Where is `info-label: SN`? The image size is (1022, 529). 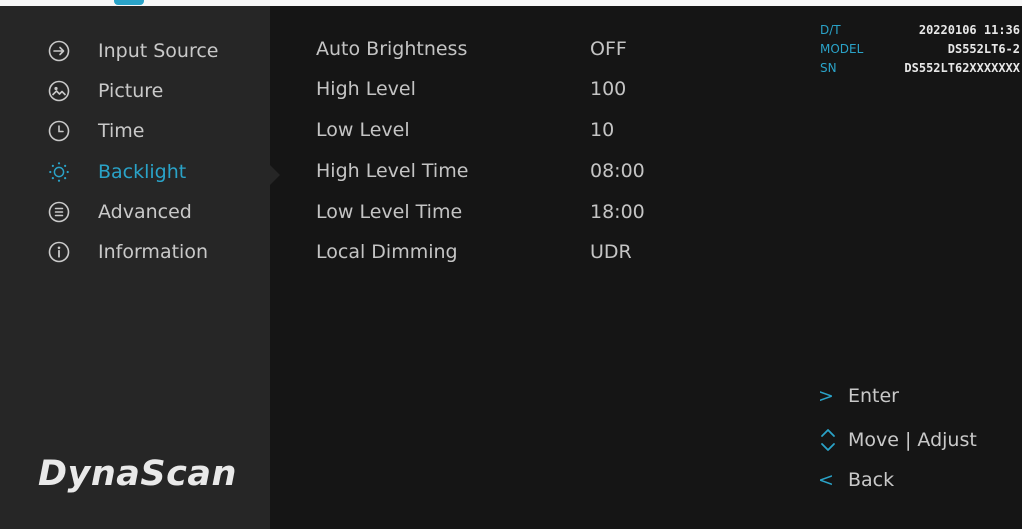 info-label: SN is located at coordinates (828, 67).